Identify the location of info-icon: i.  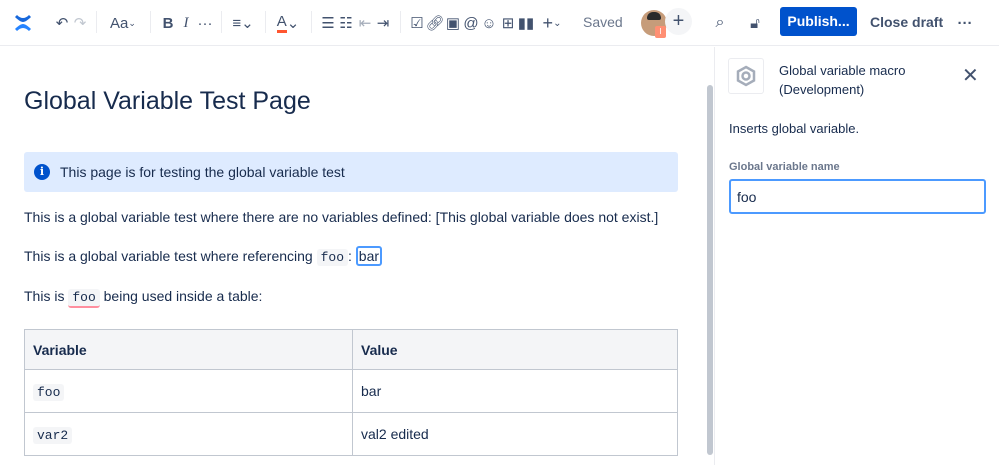
(42, 172).